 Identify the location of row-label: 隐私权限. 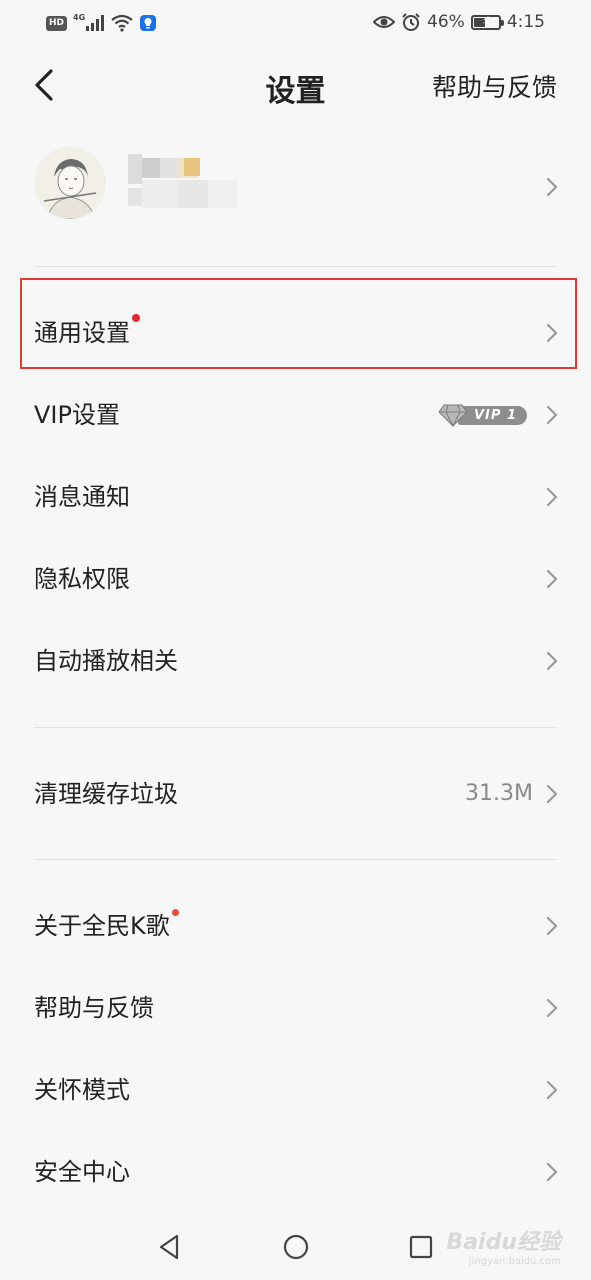
(82, 579).